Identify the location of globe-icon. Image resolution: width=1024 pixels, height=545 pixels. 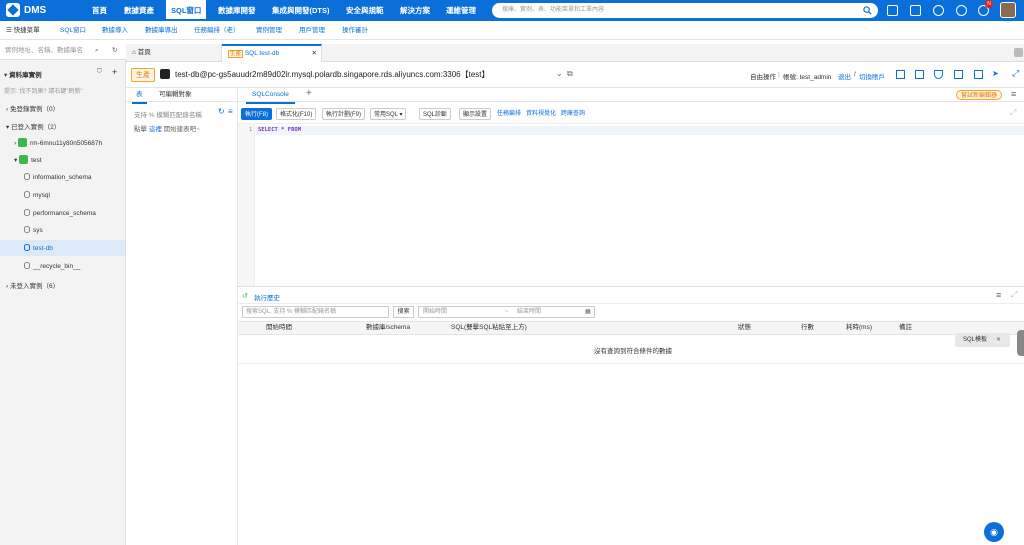
(961, 10).